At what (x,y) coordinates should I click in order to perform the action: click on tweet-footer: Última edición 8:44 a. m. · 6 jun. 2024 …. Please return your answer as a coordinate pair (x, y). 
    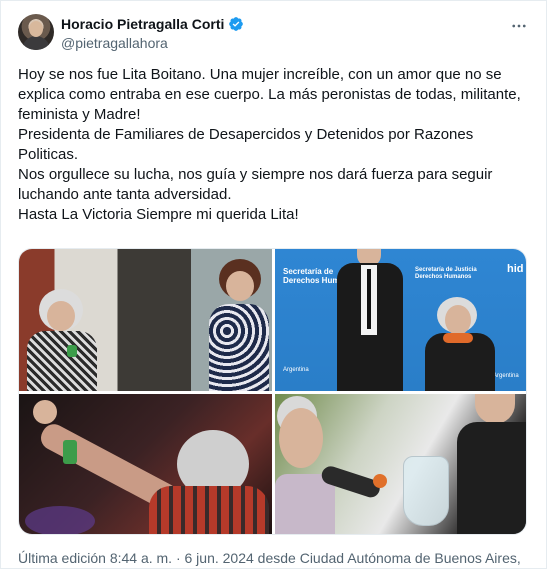
    Looking at the image, I should click on (269, 558).